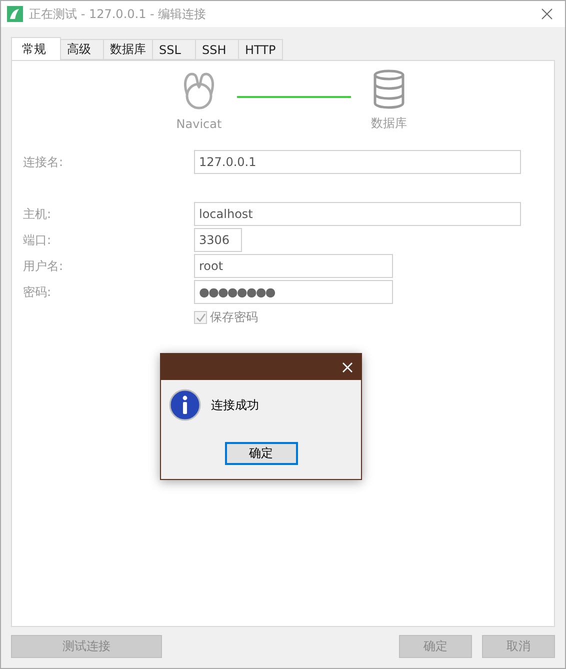 This screenshot has height=669, width=566. What do you see at coordinates (37, 240) in the screenshot?
I see `field-label: 端口:` at bounding box center [37, 240].